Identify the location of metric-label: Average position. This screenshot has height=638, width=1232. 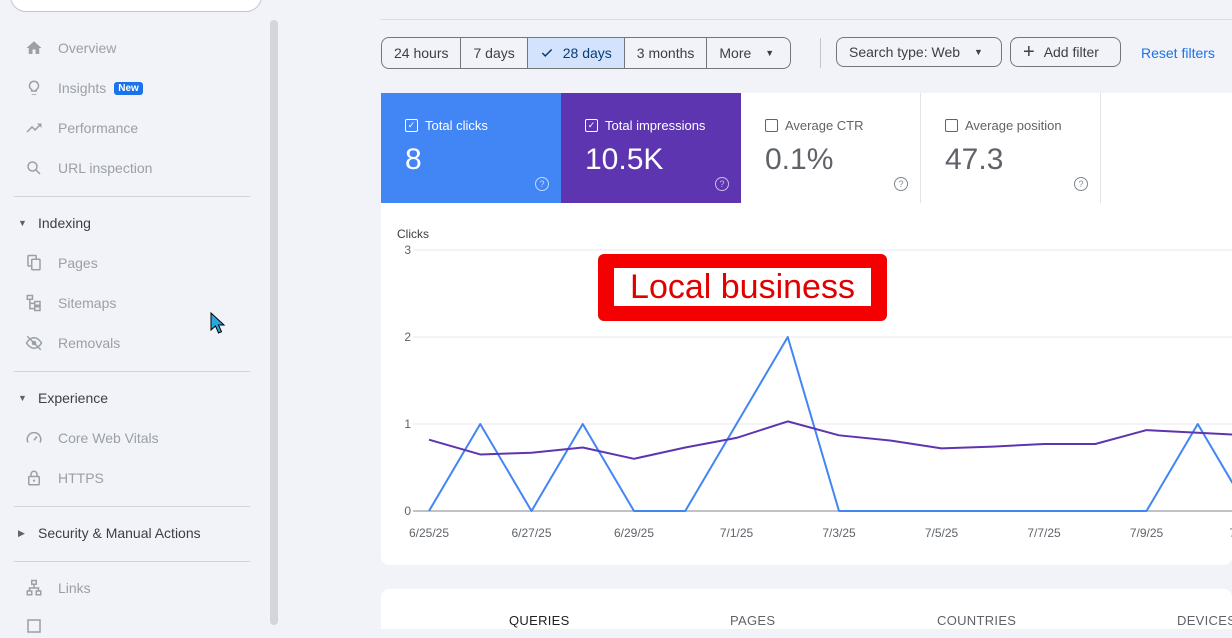
(1013, 125).